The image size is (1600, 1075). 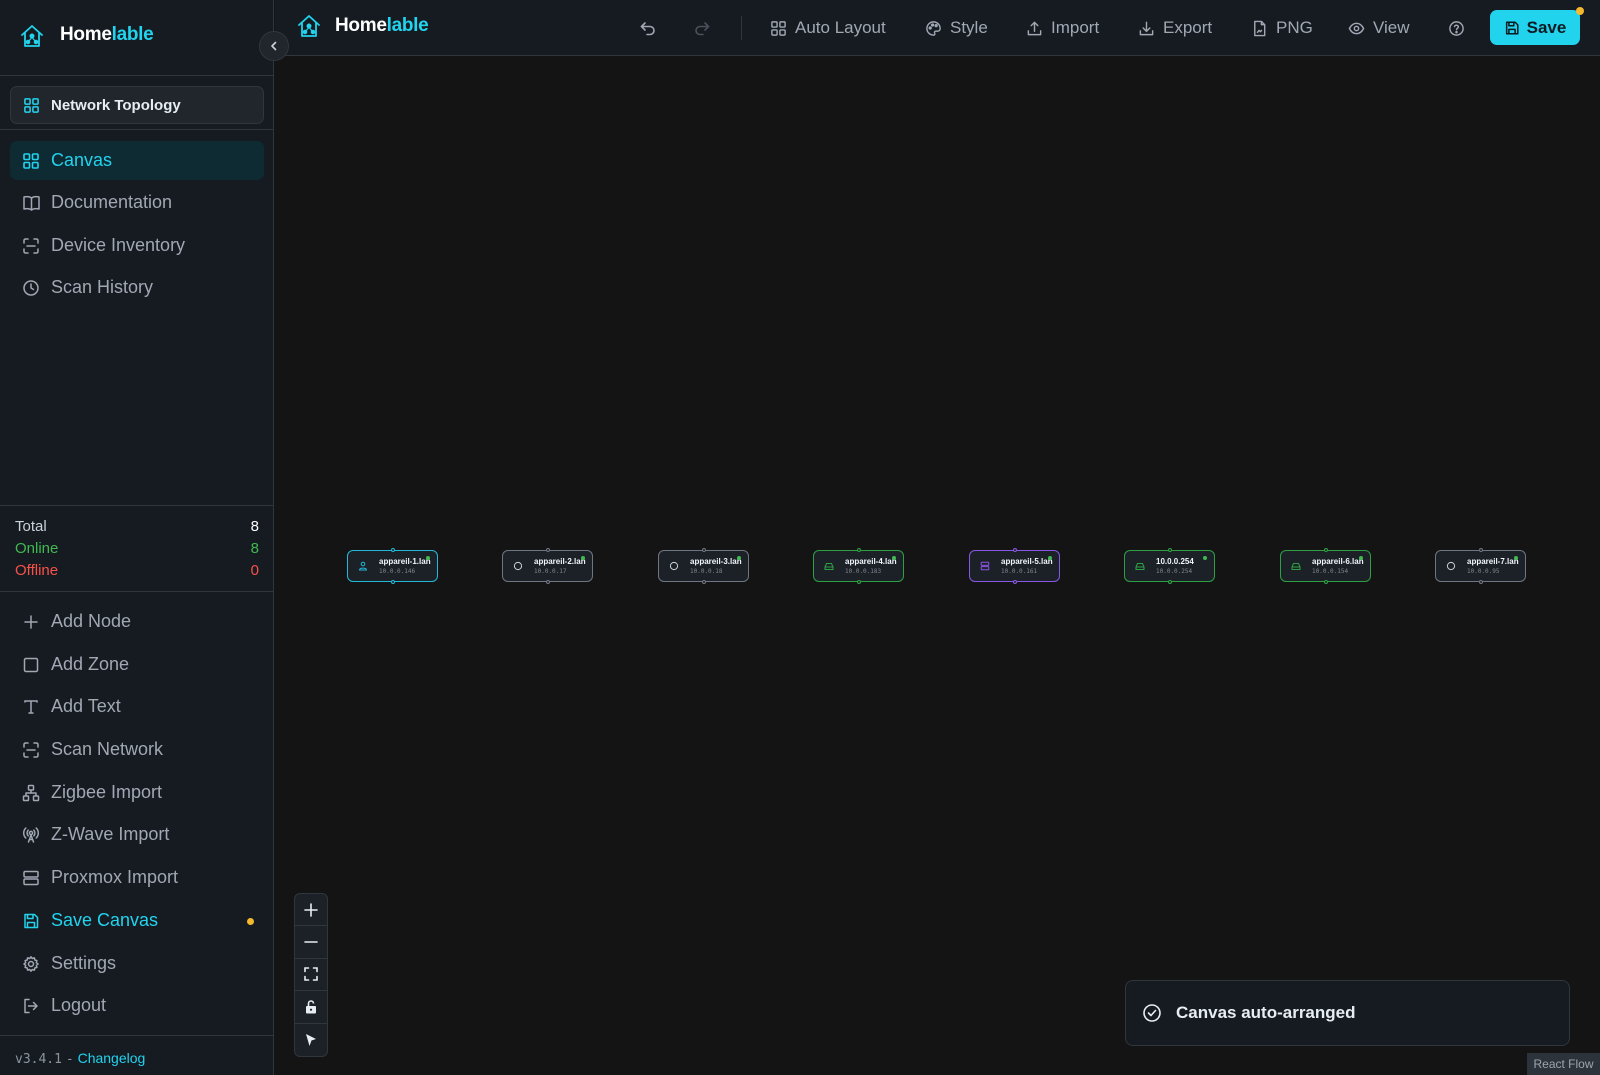 What do you see at coordinates (1563, 1064) in the screenshot?
I see `react-flow-attribution: React Flow` at bounding box center [1563, 1064].